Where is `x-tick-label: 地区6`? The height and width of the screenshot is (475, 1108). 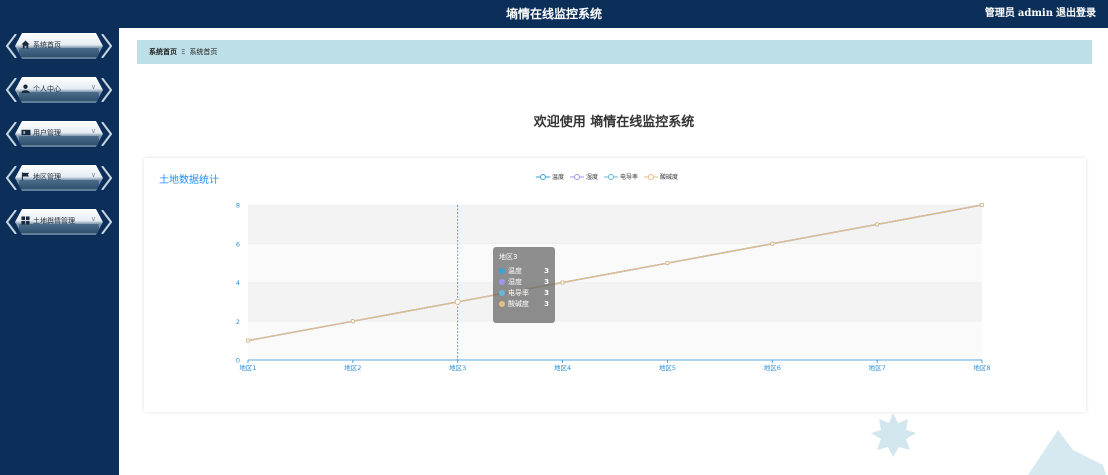
x-tick-label: 地区6 is located at coordinates (772, 367).